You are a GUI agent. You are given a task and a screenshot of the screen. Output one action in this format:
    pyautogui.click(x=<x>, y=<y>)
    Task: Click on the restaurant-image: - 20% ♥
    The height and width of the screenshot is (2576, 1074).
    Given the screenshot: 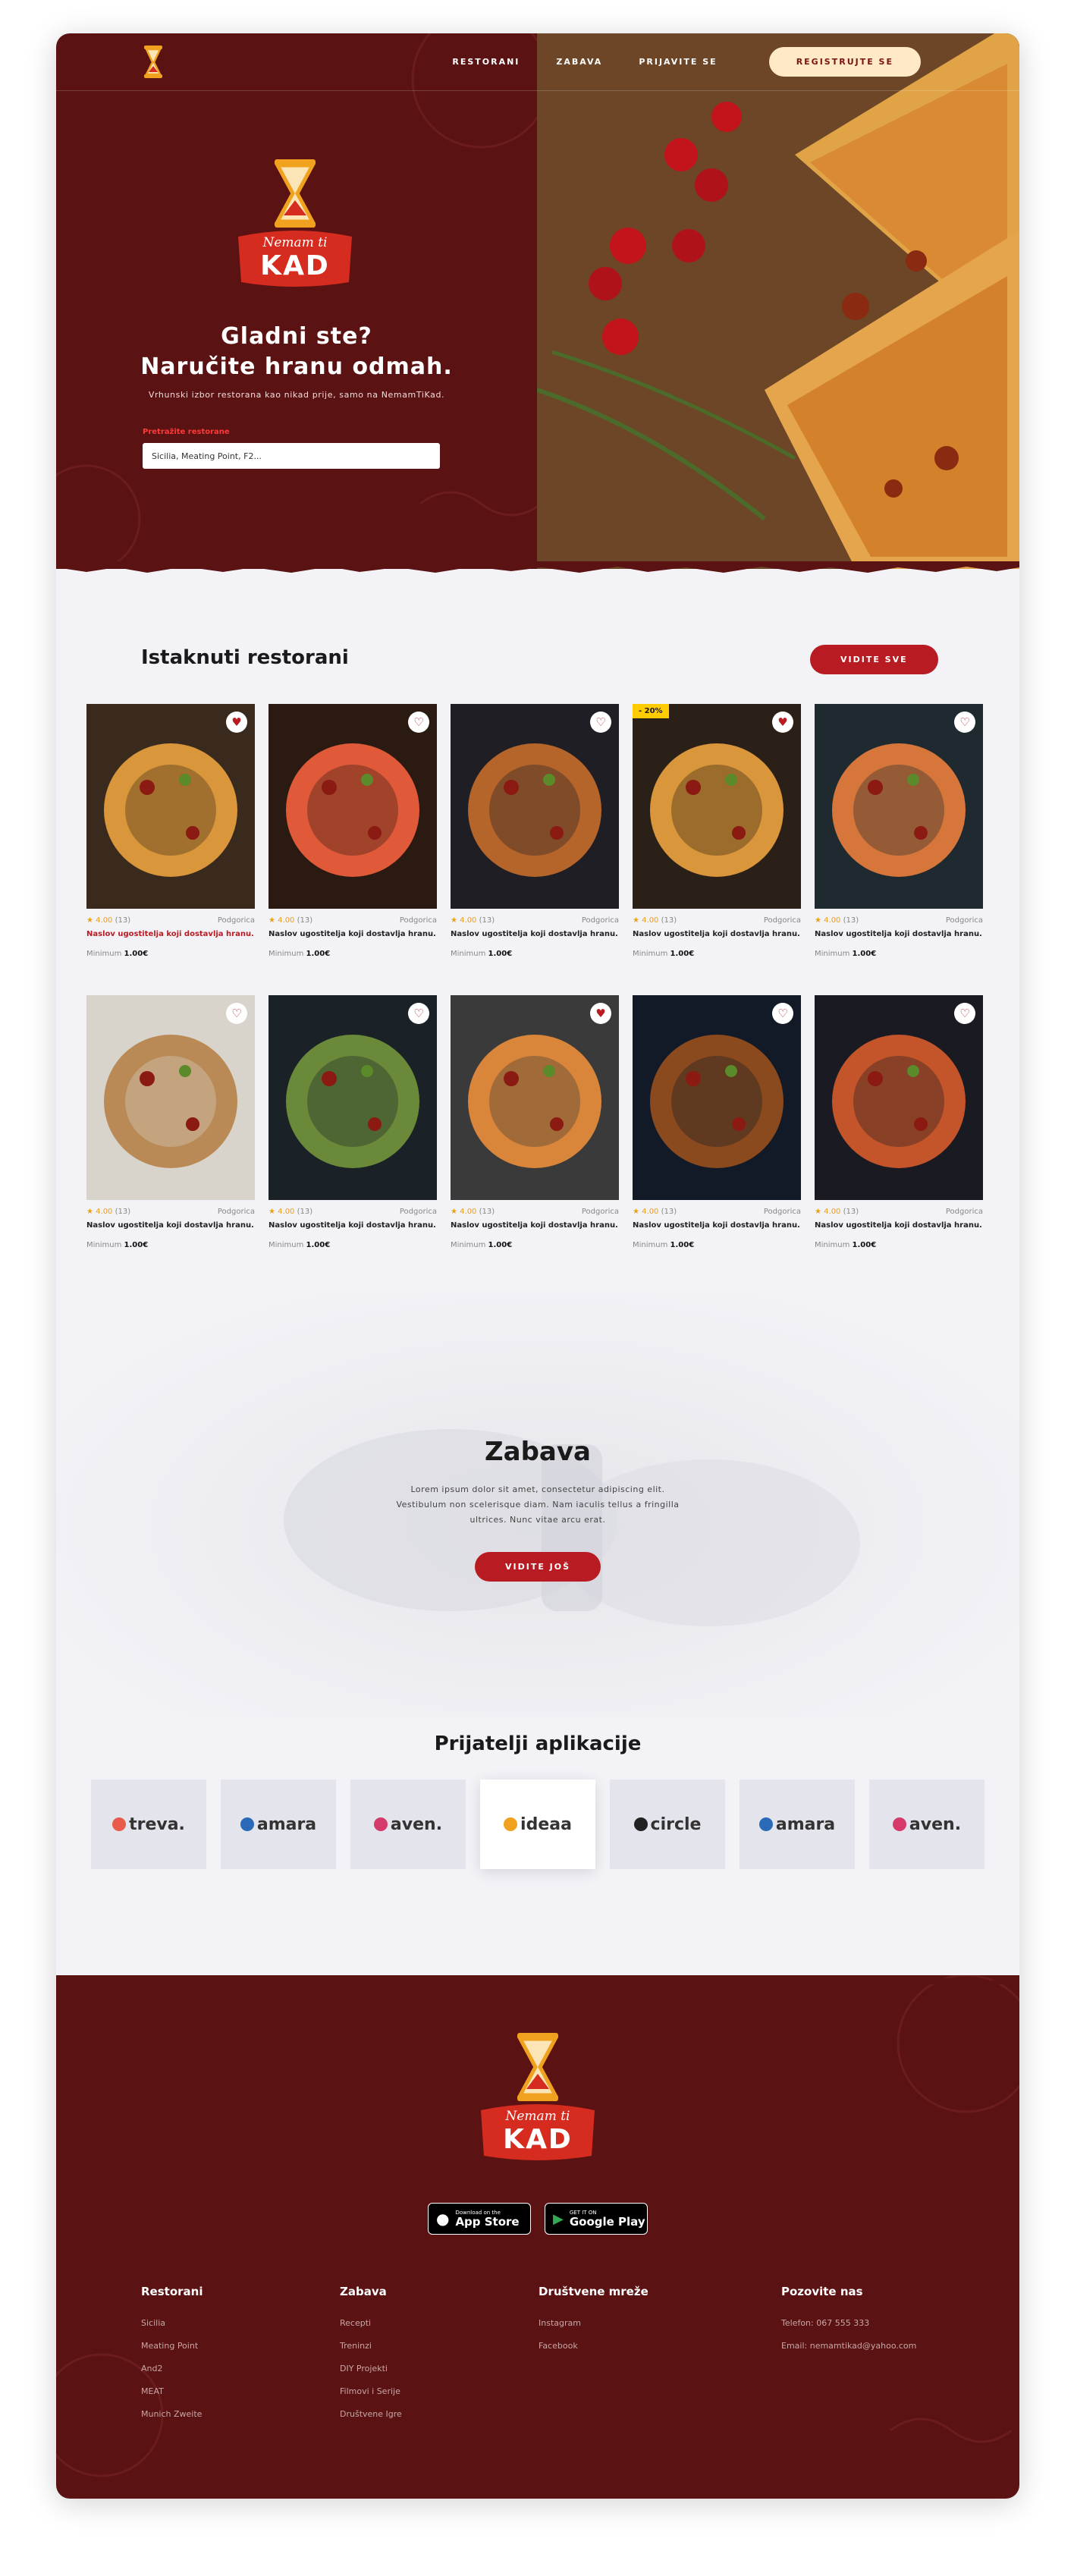 What is the action you would take?
    pyautogui.click(x=717, y=806)
    